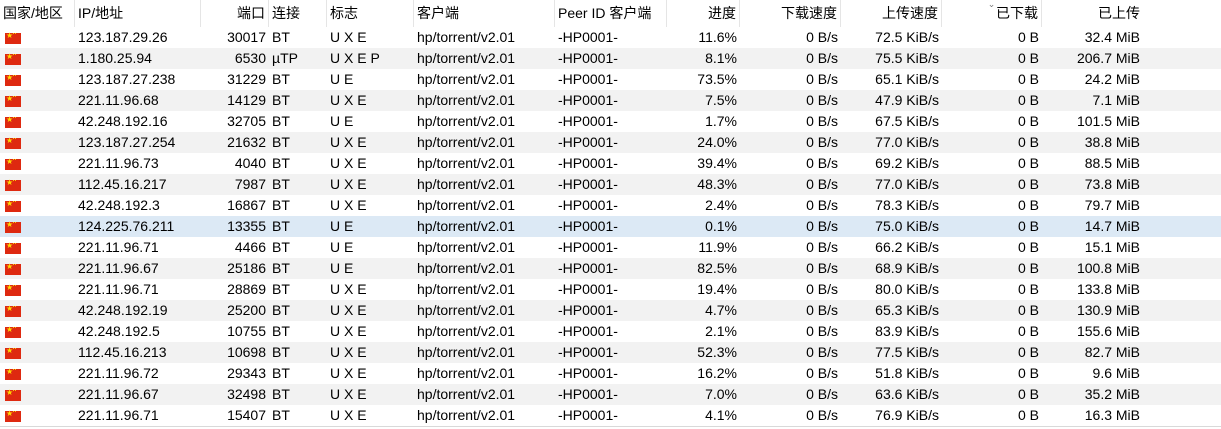 This screenshot has height=429, width=1221. Describe the element at coordinates (246, 310) in the screenshot. I see `port-cell: 25200` at that location.